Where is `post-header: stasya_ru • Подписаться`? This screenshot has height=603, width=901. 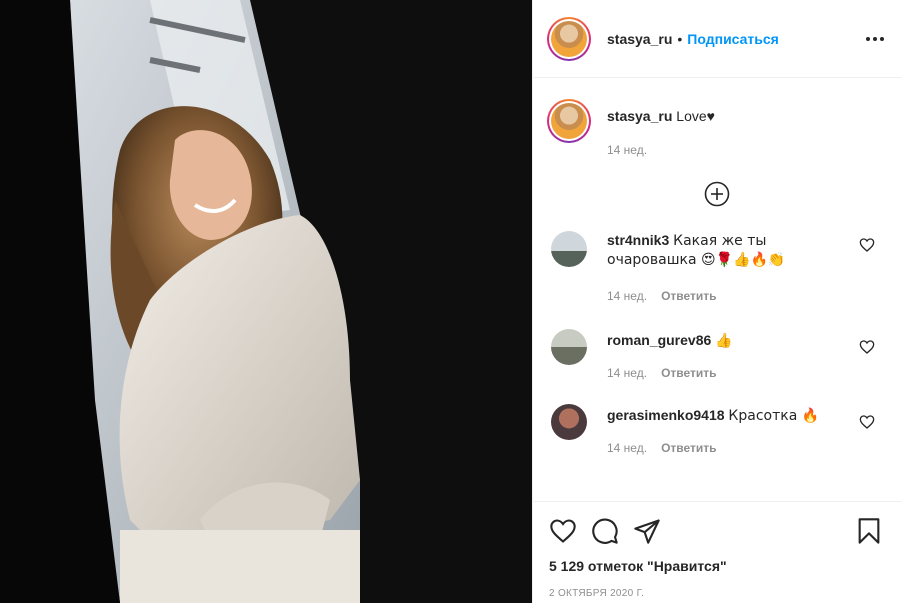 post-header: stasya_ru • Подписаться is located at coordinates (717, 39).